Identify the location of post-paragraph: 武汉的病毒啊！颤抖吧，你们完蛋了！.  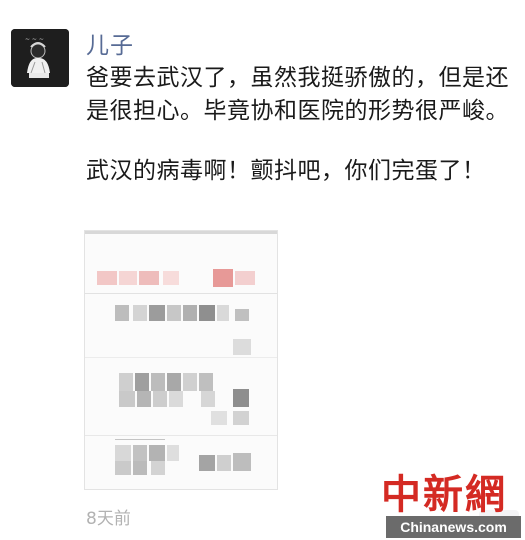
(286, 171).